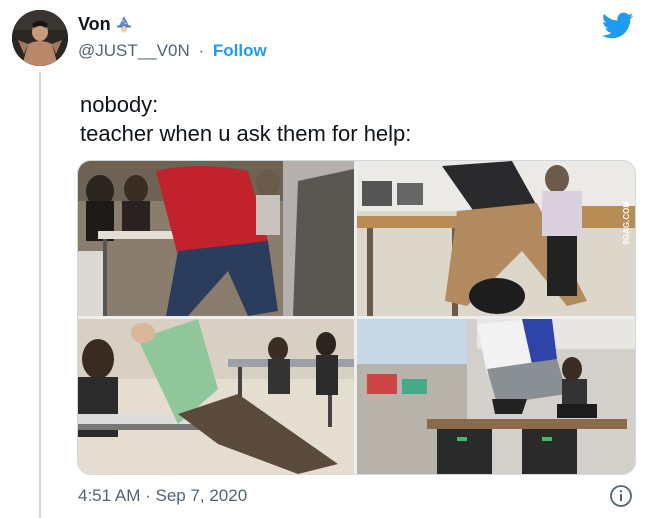  Describe the element at coordinates (162, 496) in the screenshot. I see `timestamp: 4:51 AM · Sep 7, 2020` at that location.